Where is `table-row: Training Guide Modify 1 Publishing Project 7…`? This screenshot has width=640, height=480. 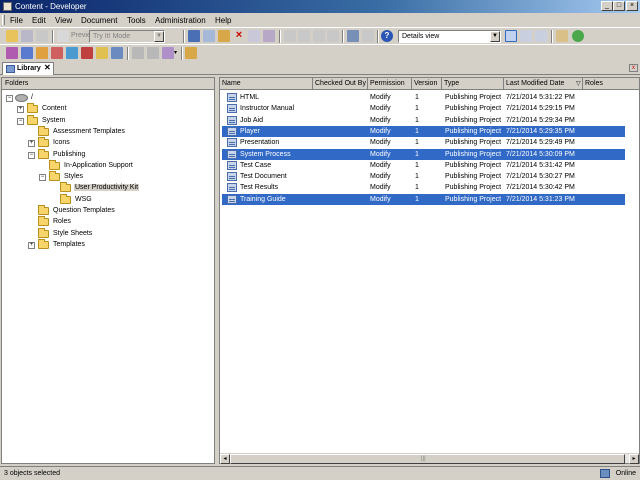 table-row: Training Guide Modify 1 Publishing Project 7… is located at coordinates (423, 199).